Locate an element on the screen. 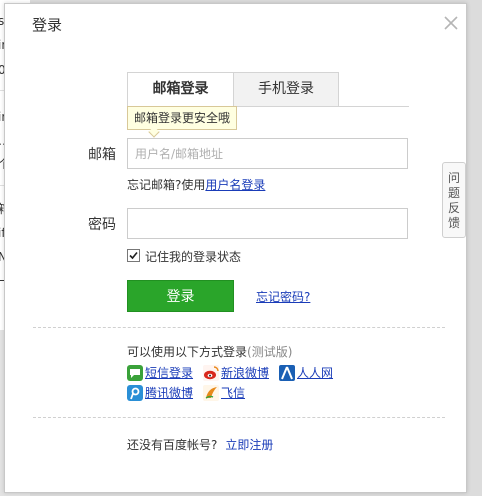  forgot-email-text: 忘记邮箱?使用 is located at coordinates (166, 185).